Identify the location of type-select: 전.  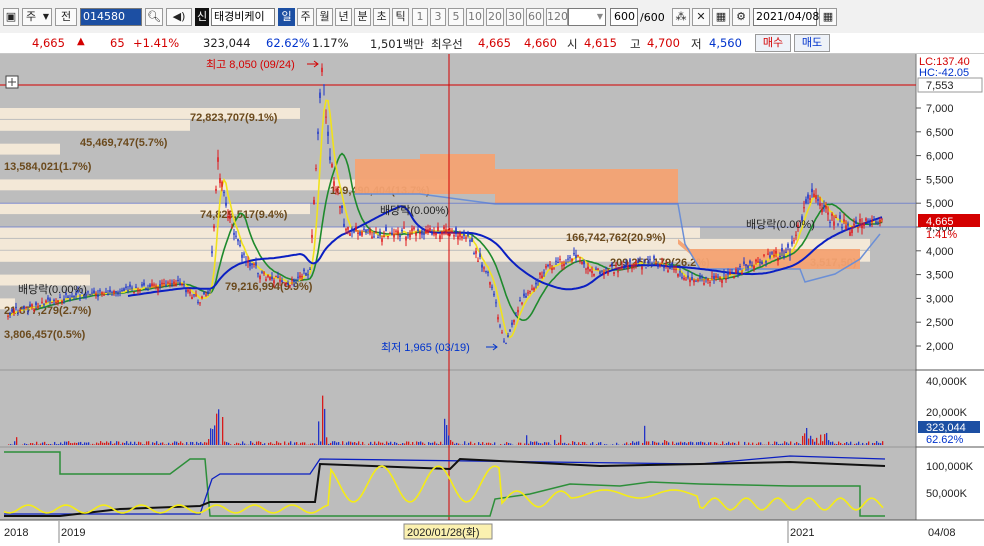
(66, 17).